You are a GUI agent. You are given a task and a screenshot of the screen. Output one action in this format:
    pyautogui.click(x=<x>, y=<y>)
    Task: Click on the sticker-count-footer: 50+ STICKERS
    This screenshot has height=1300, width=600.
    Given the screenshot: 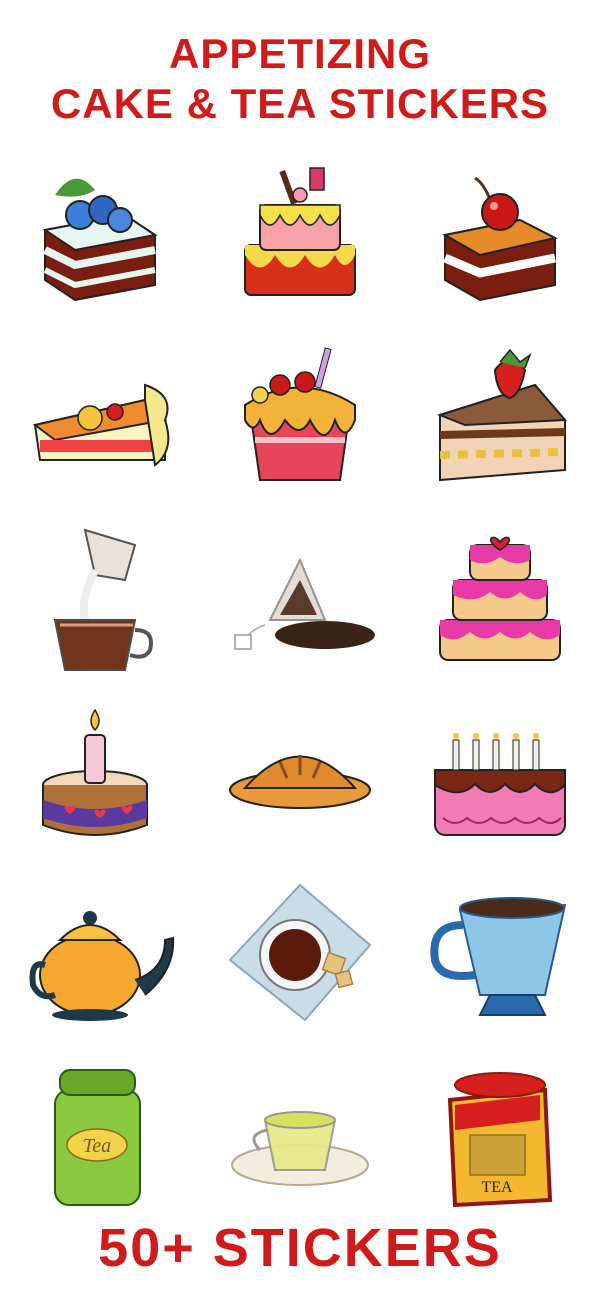 What is the action you would take?
    pyautogui.click(x=300, y=1248)
    